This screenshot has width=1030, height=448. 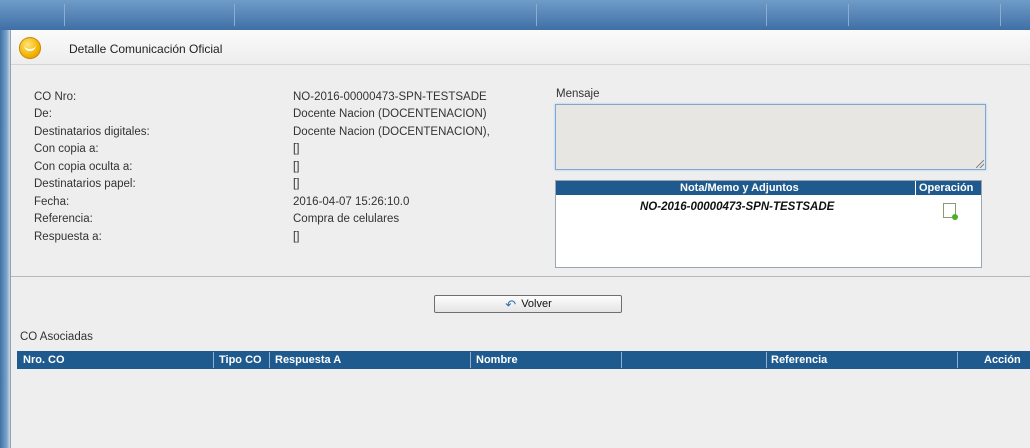 I want to click on con-copia-oculta-label: Con copia oculta a:, so click(x=83, y=167).